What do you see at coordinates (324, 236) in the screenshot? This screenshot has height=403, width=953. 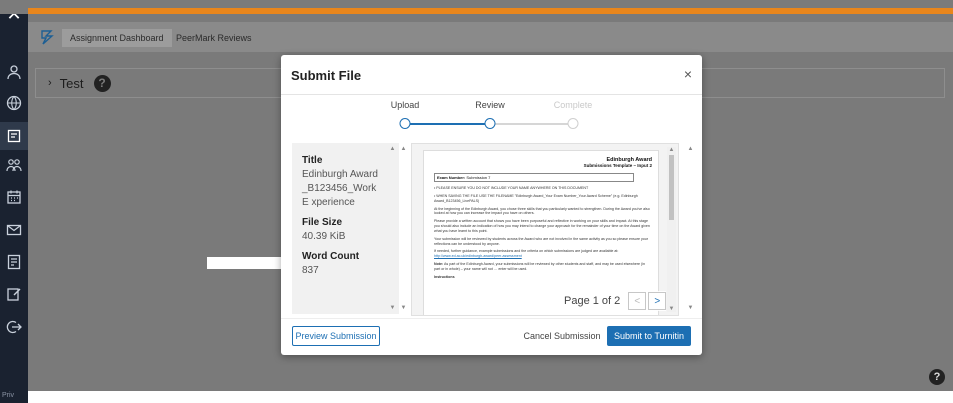 I see `file-size-value: 40.39 KiB` at bounding box center [324, 236].